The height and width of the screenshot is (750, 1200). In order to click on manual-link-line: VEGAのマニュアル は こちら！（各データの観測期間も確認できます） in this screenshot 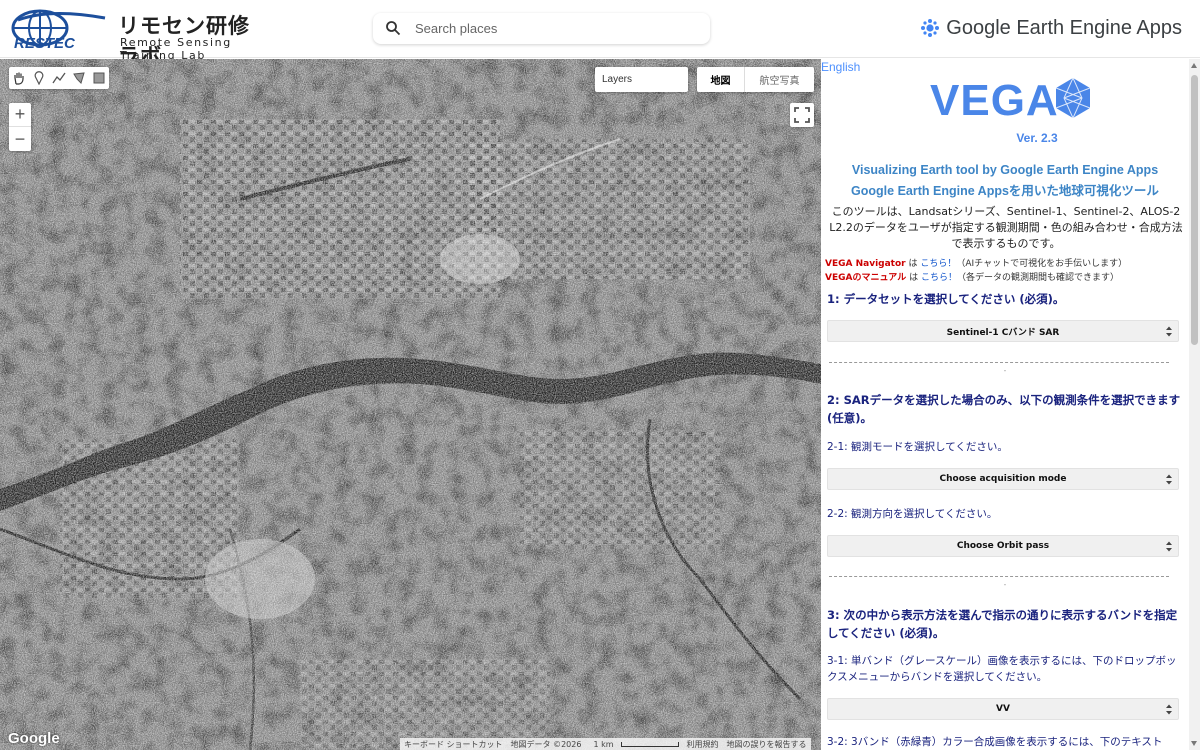, I will do `click(972, 276)`.